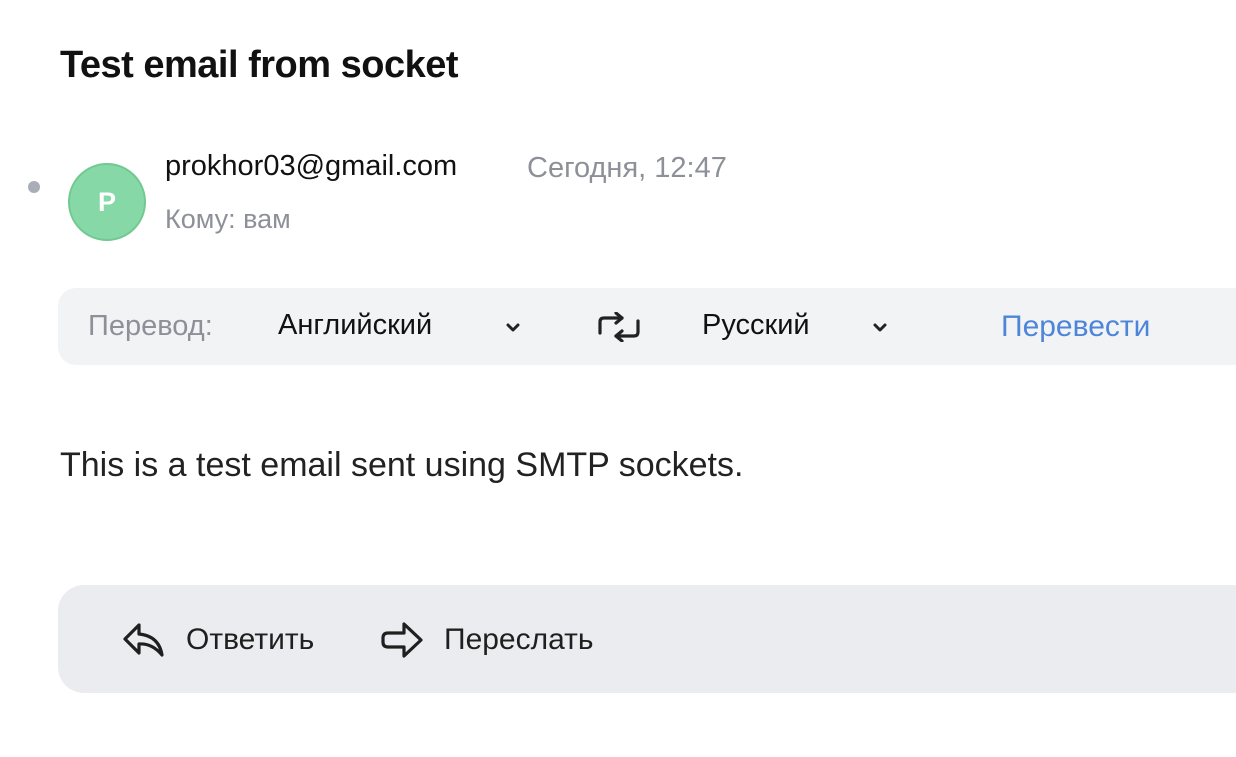  What do you see at coordinates (619, 327) in the screenshot?
I see `swap-languages-icon` at bounding box center [619, 327].